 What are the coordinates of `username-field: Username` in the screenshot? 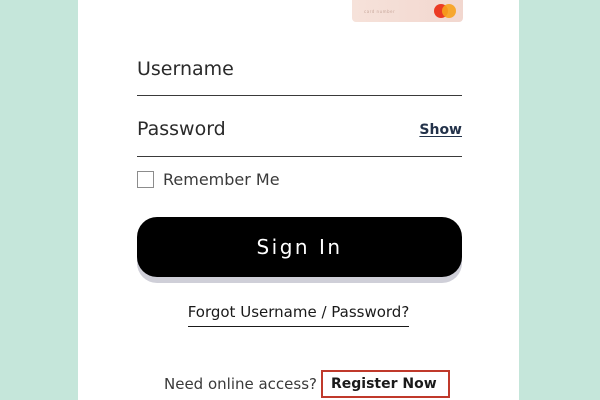 It's located at (299, 74).